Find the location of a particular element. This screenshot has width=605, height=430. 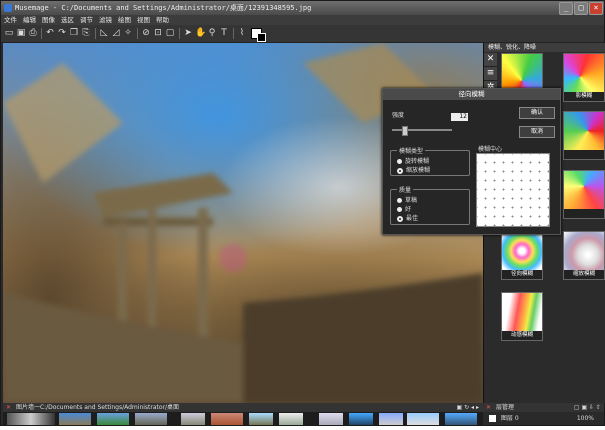

quality-group: 质量 草稿 好 最佳 is located at coordinates (430, 205).